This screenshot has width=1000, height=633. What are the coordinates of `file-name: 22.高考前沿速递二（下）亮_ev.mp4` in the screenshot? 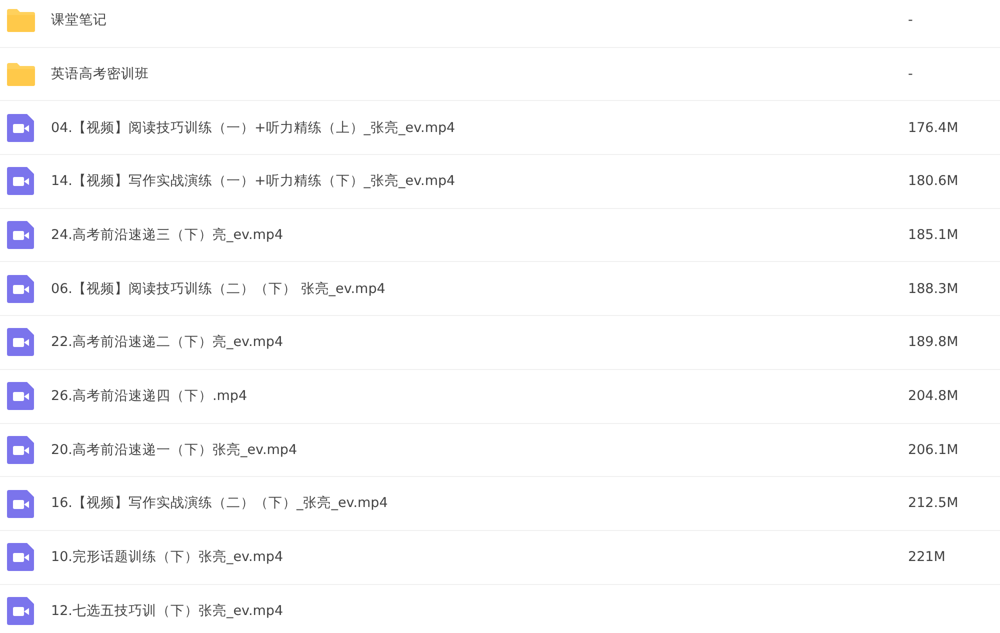 It's located at (479, 342).